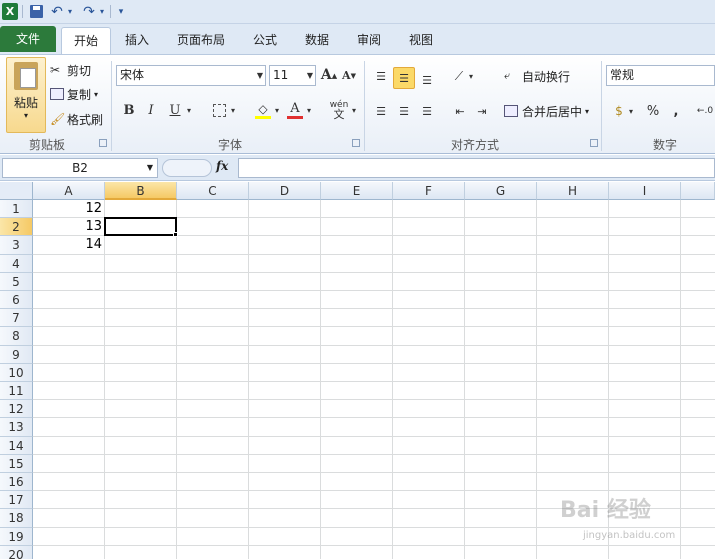 The width and height of the screenshot is (715, 559). I want to click on tab-insert: 插入, so click(137, 40).